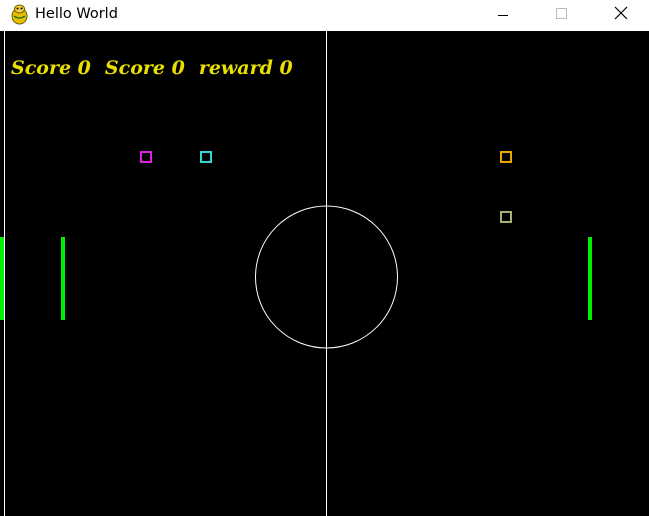  Describe the element at coordinates (51, 68) in the screenshot. I see `score-left: Score 0` at that location.